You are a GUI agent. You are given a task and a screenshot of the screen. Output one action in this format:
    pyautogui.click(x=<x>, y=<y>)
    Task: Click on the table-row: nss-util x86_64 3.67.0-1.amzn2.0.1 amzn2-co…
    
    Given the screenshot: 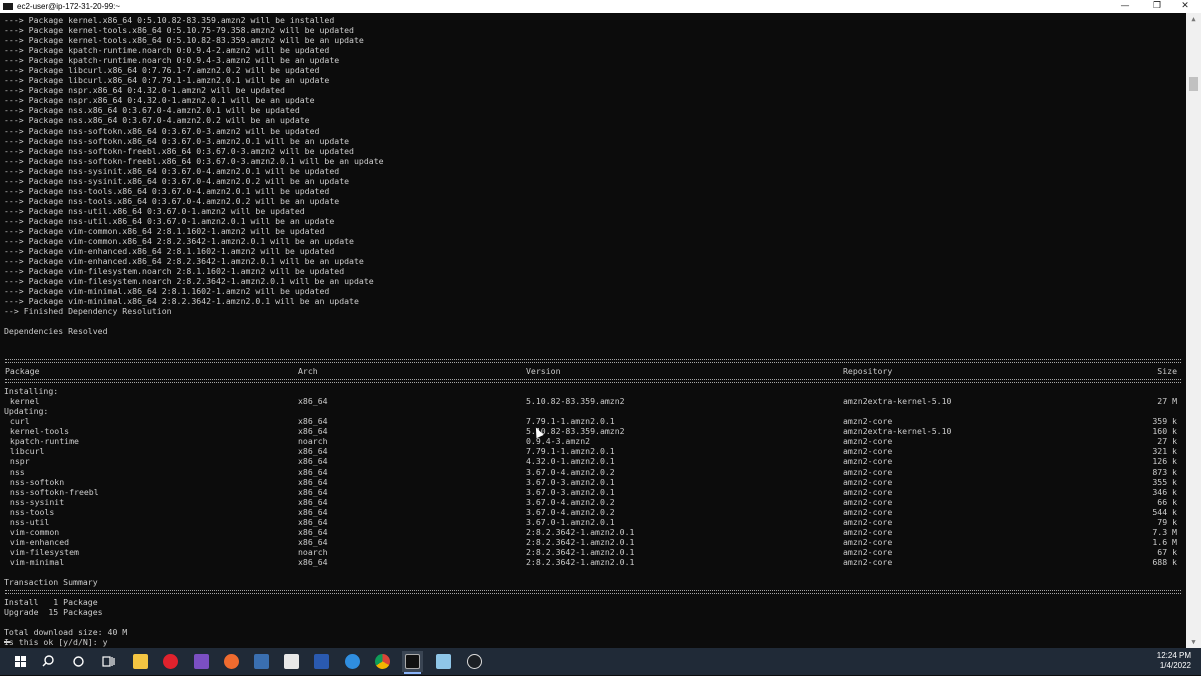 What is the action you would take?
    pyautogui.click(x=593, y=522)
    